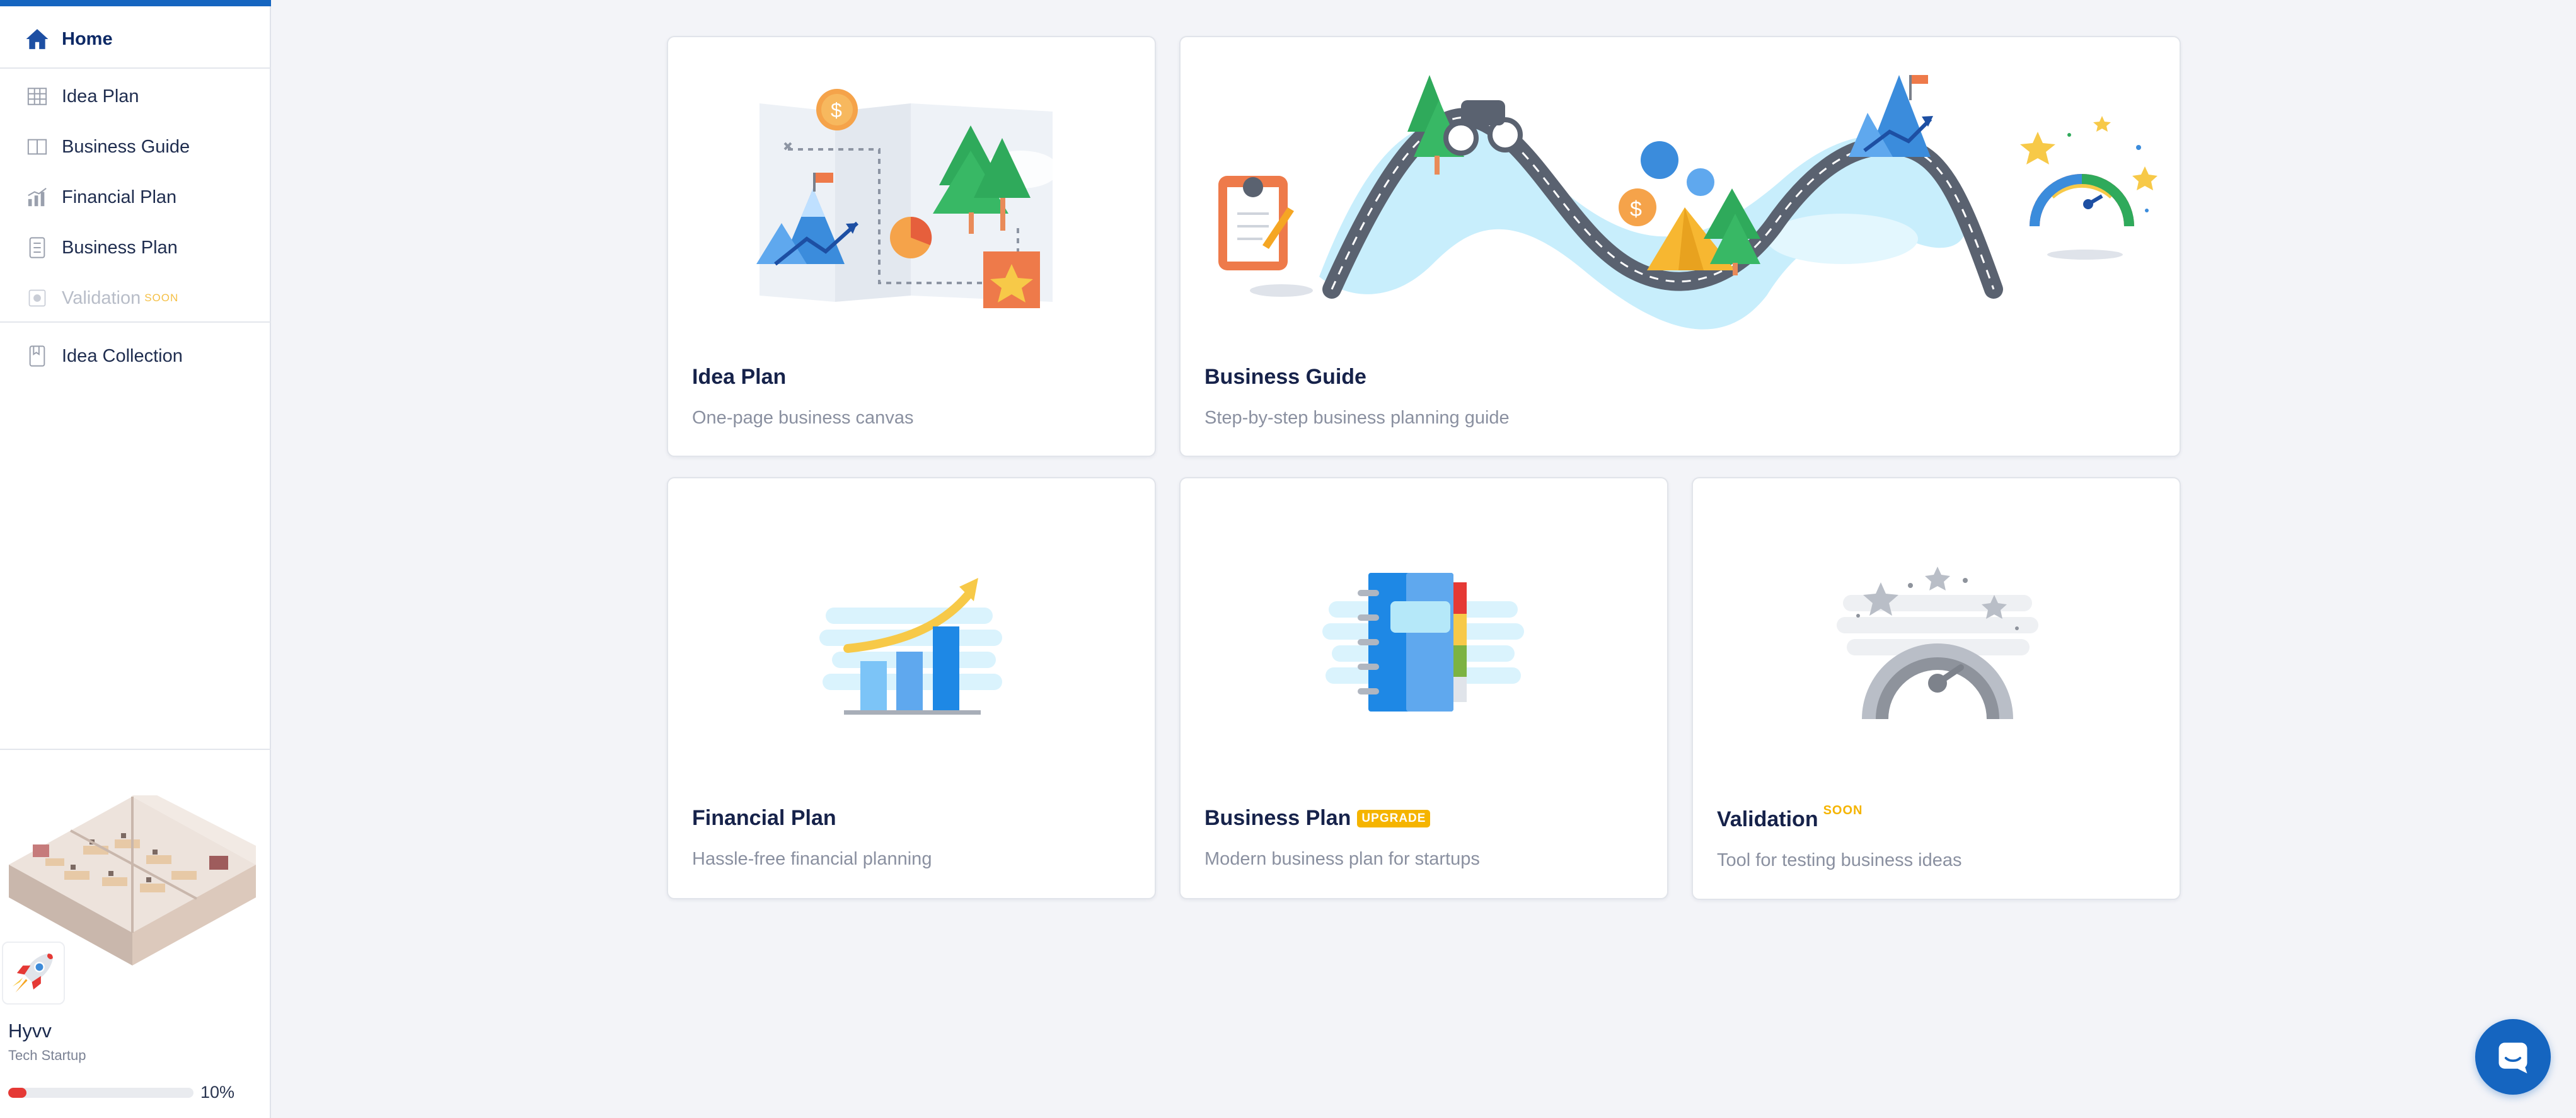  Describe the element at coordinates (910, 647) in the screenshot. I see `bar-chart-illustration` at that location.